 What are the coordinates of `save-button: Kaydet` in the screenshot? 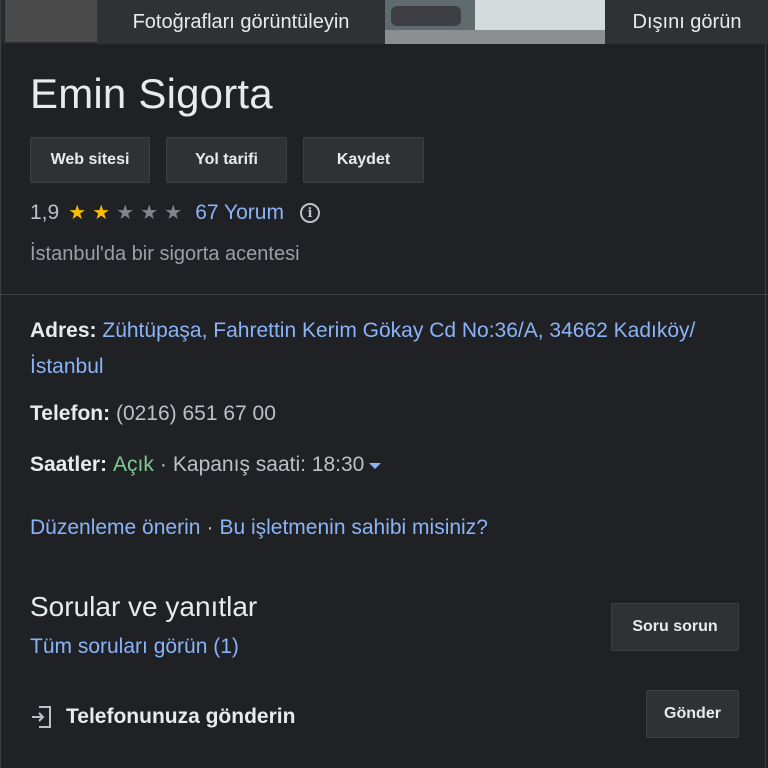 It's located at (363, 160).